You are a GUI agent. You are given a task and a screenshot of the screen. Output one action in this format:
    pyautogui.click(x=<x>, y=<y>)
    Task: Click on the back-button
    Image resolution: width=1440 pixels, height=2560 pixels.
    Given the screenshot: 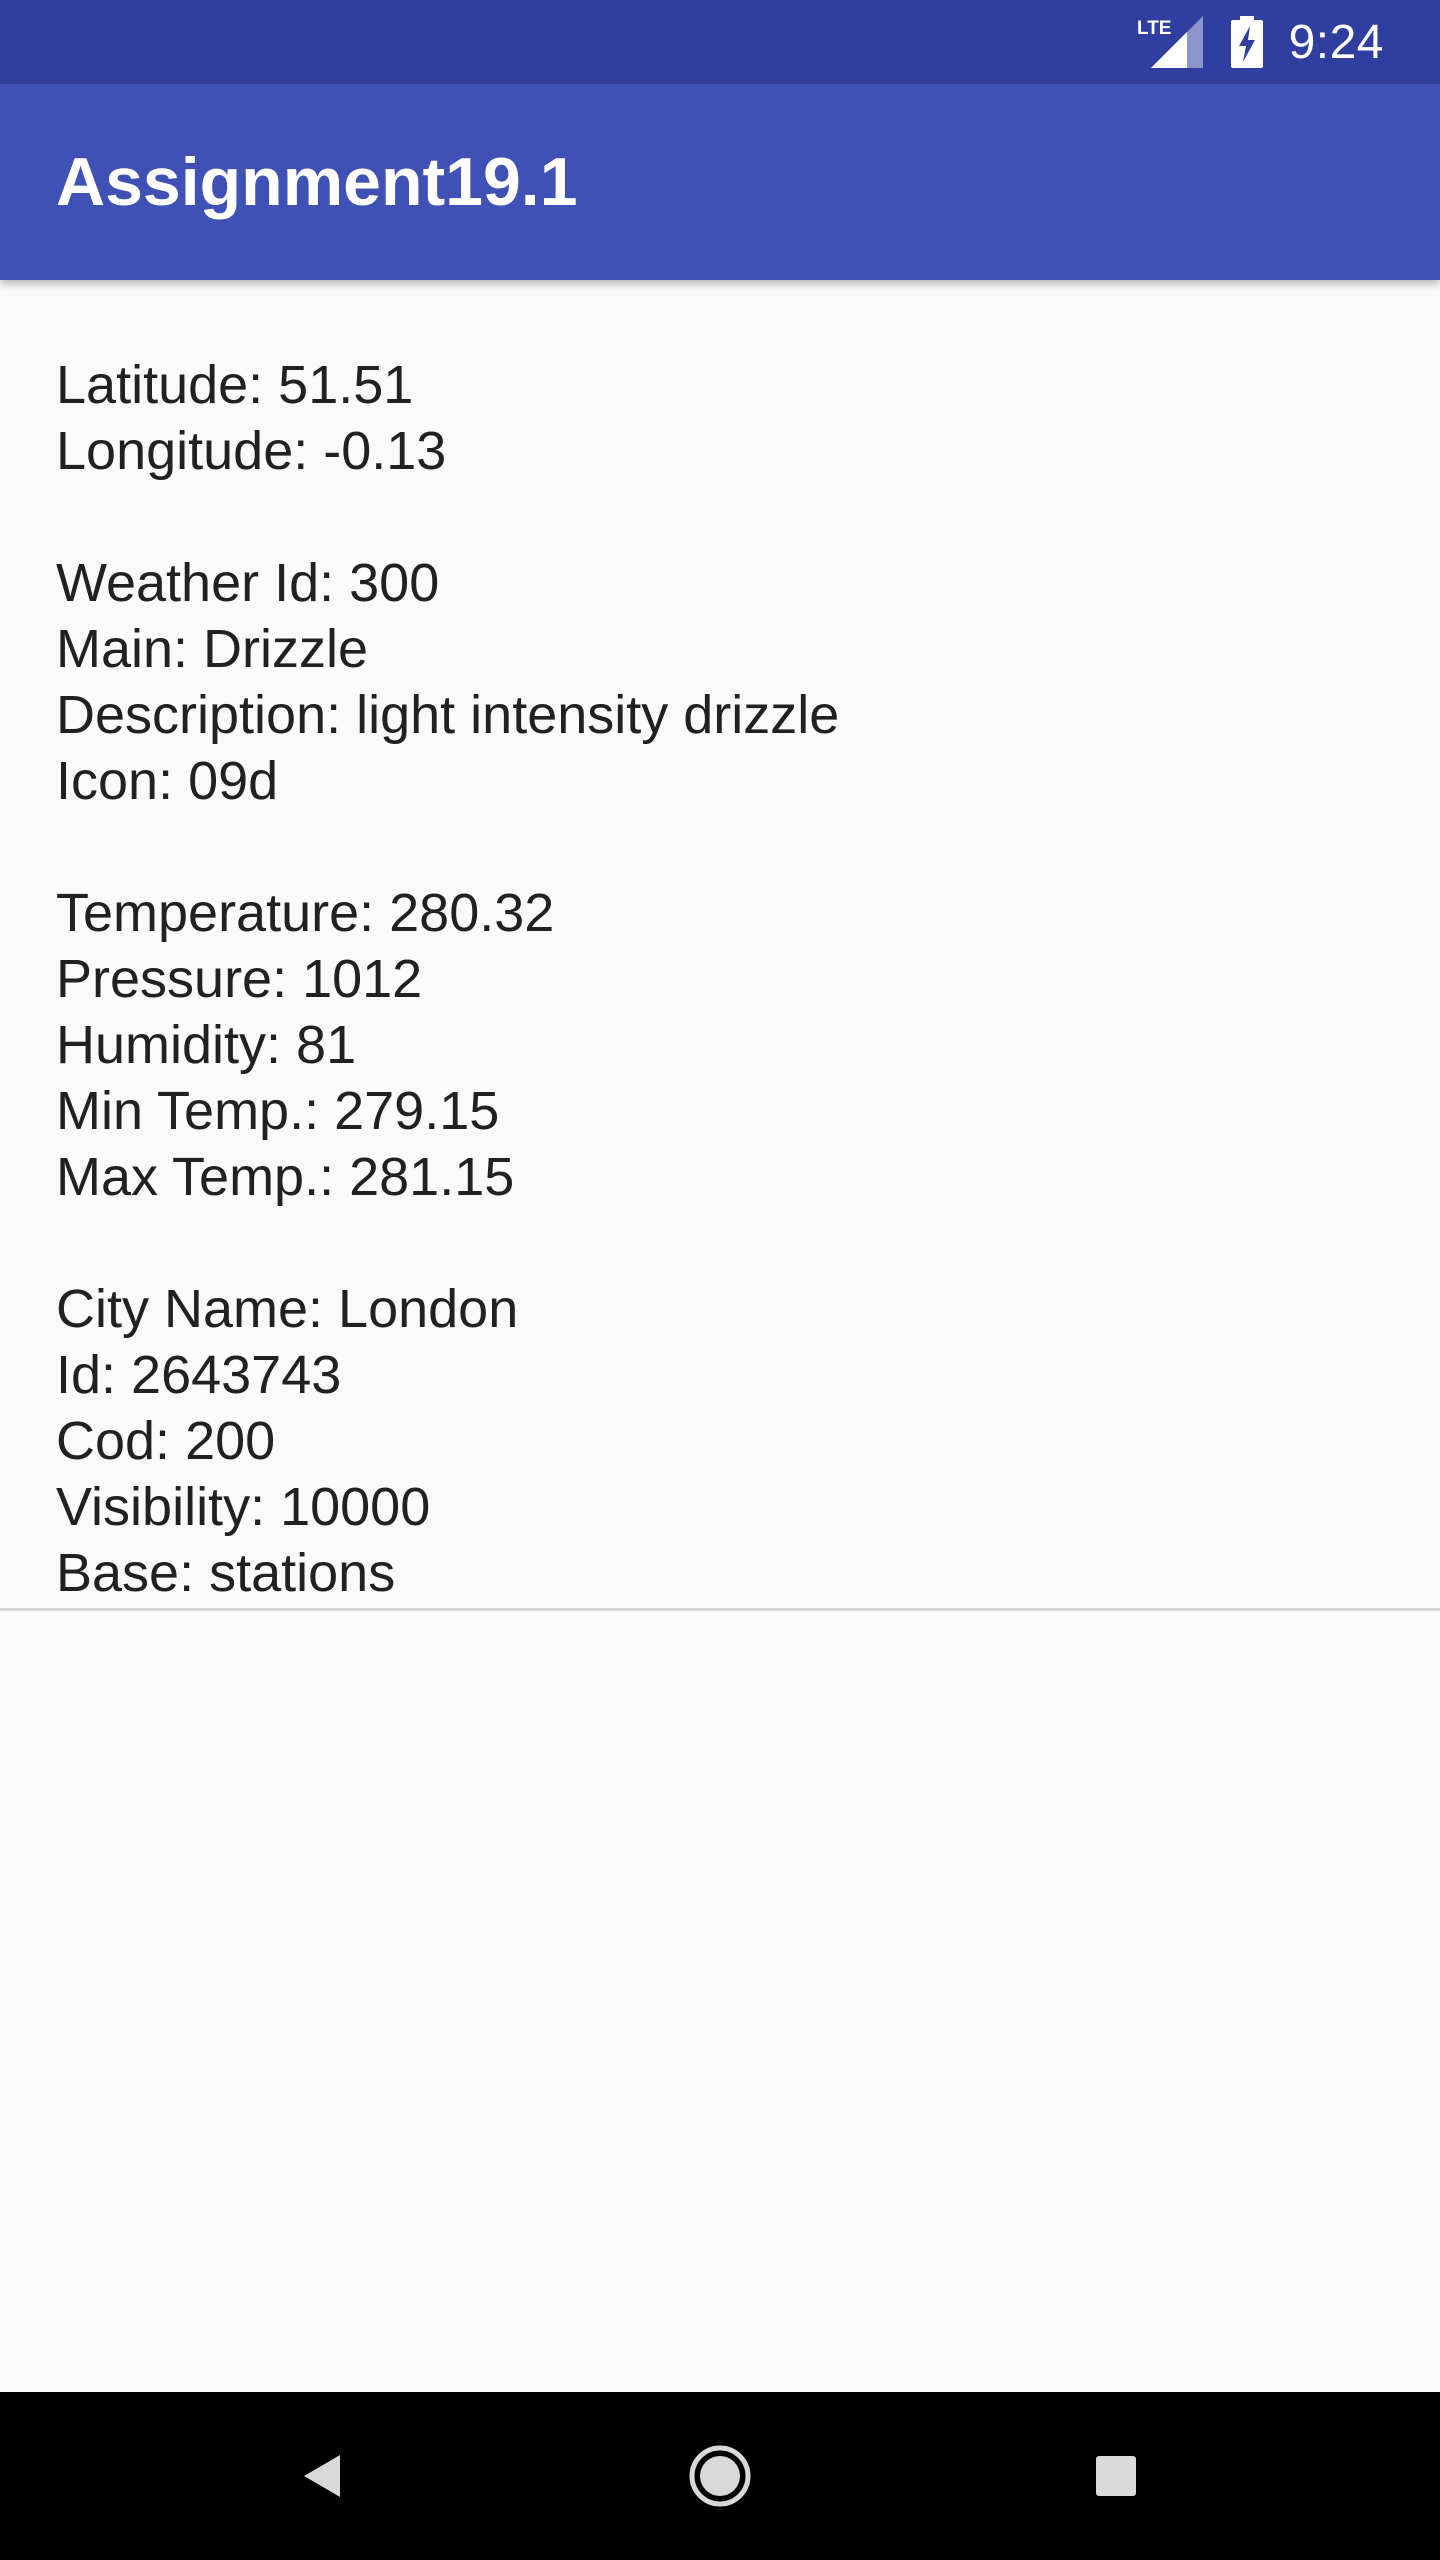 What is the action you would take?
    pyautogui.click(x=322, y=2476)
    